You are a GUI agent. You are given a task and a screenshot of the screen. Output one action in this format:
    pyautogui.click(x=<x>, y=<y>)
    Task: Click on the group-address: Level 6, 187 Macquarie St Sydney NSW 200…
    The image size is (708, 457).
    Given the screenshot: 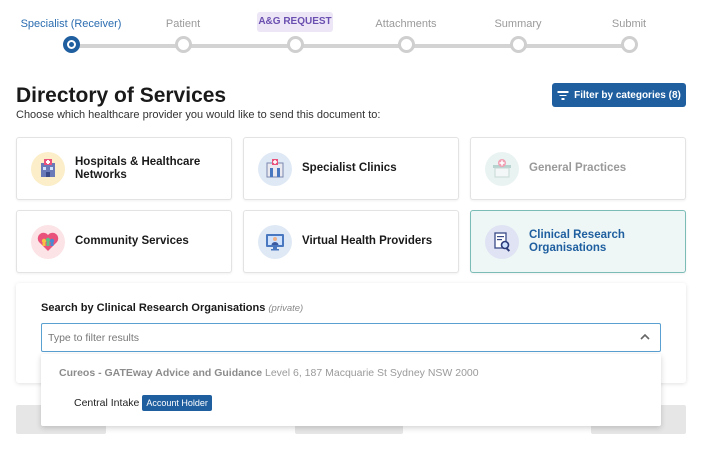 What is the action you would take?
    pyautogui.click(x=371, y=373)
    